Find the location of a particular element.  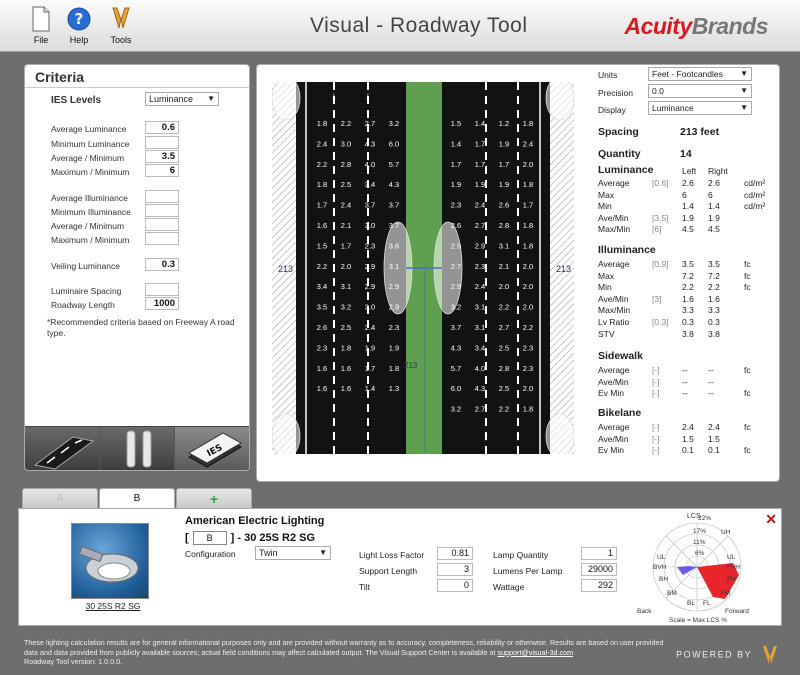

grid-value: 2.8 is located at coordinates (346, 164).